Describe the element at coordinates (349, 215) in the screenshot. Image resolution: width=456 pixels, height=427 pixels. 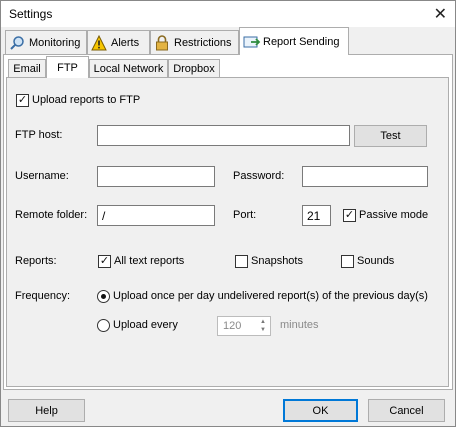
I see `passive-mode-checkbox: ✓` at that location.